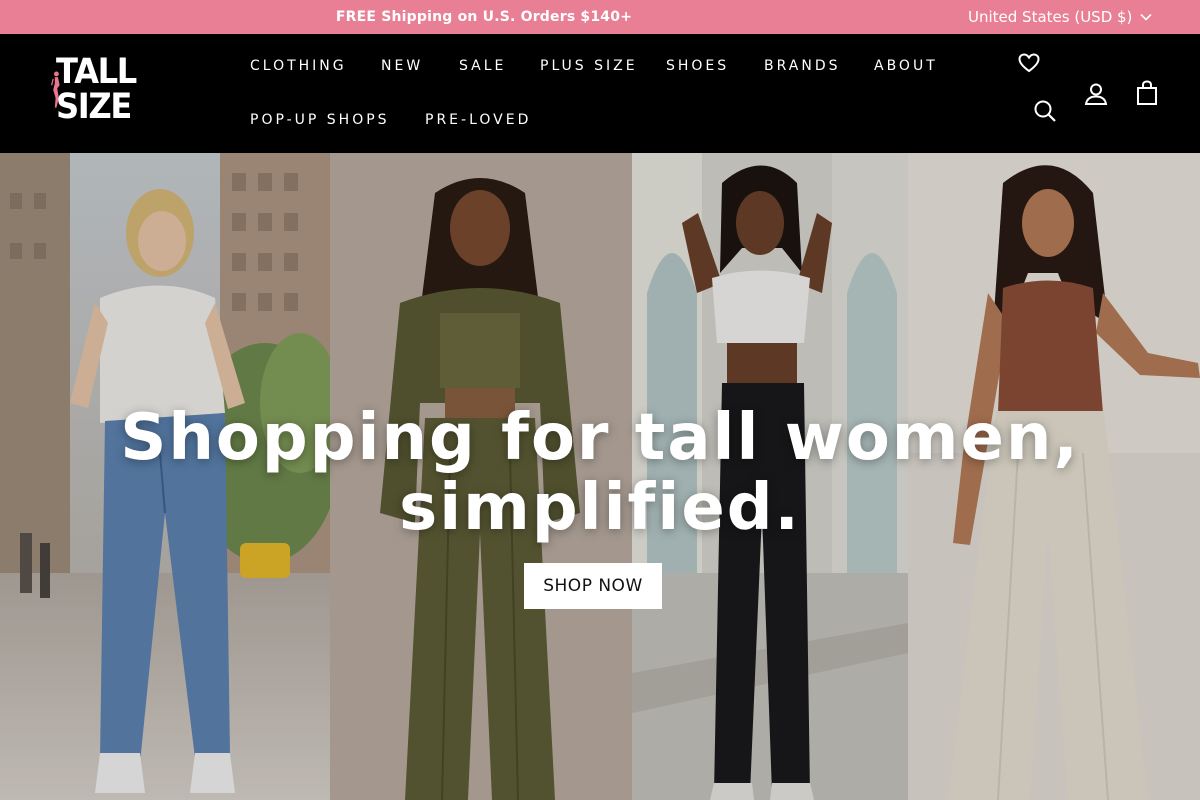 The height and width of the screenshot is (800, 1200). What do you see at coordinates (320, 120) in the screenshot?
I see `nav-pop-up-shops: POP-UP SHOPS` at bounding box center [320, 120].